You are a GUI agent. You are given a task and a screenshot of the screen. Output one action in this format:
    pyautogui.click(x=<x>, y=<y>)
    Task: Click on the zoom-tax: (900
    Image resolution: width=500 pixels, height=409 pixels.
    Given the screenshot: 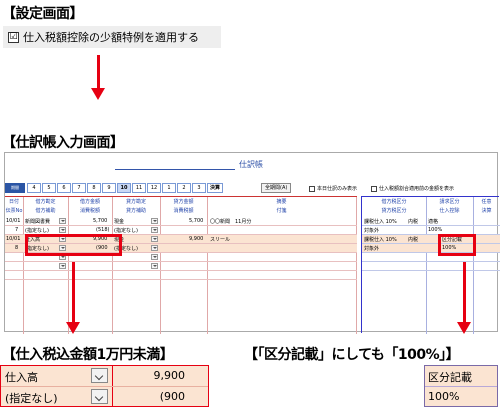 What is the action you would take?
    pyautogui.click(x=172, y=396)
    